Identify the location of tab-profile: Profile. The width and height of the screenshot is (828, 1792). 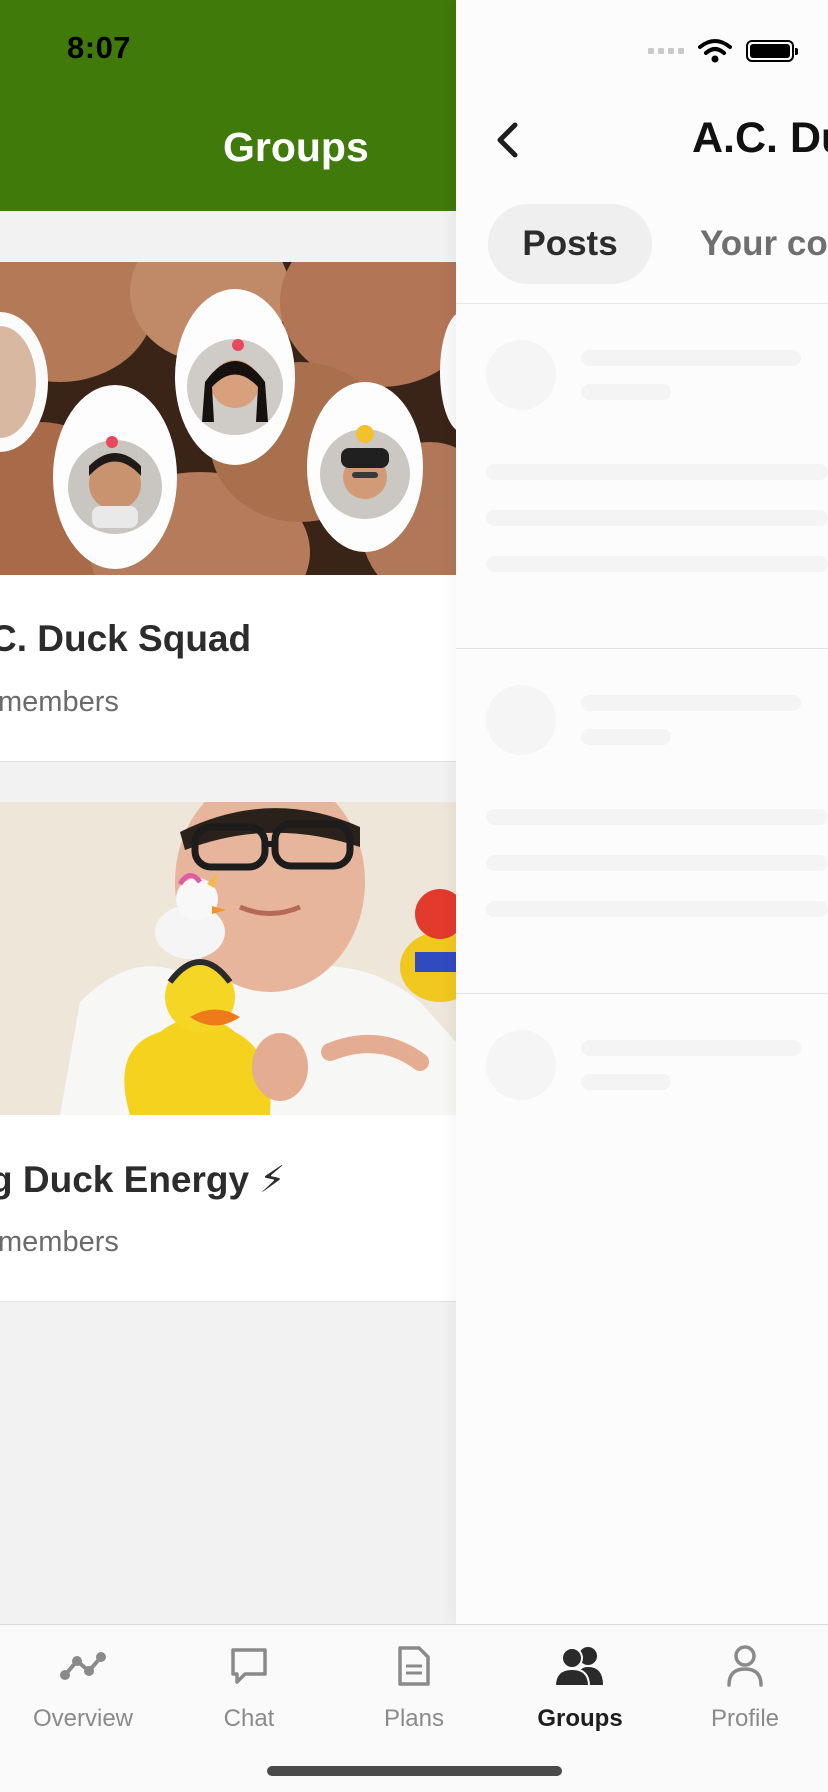
(745, 1687).